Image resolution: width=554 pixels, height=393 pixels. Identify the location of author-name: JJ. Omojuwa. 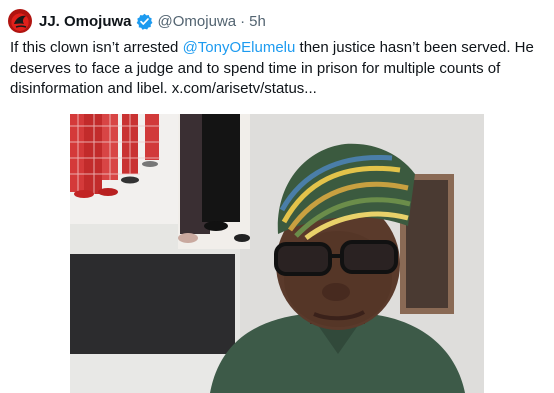
(85, 21).